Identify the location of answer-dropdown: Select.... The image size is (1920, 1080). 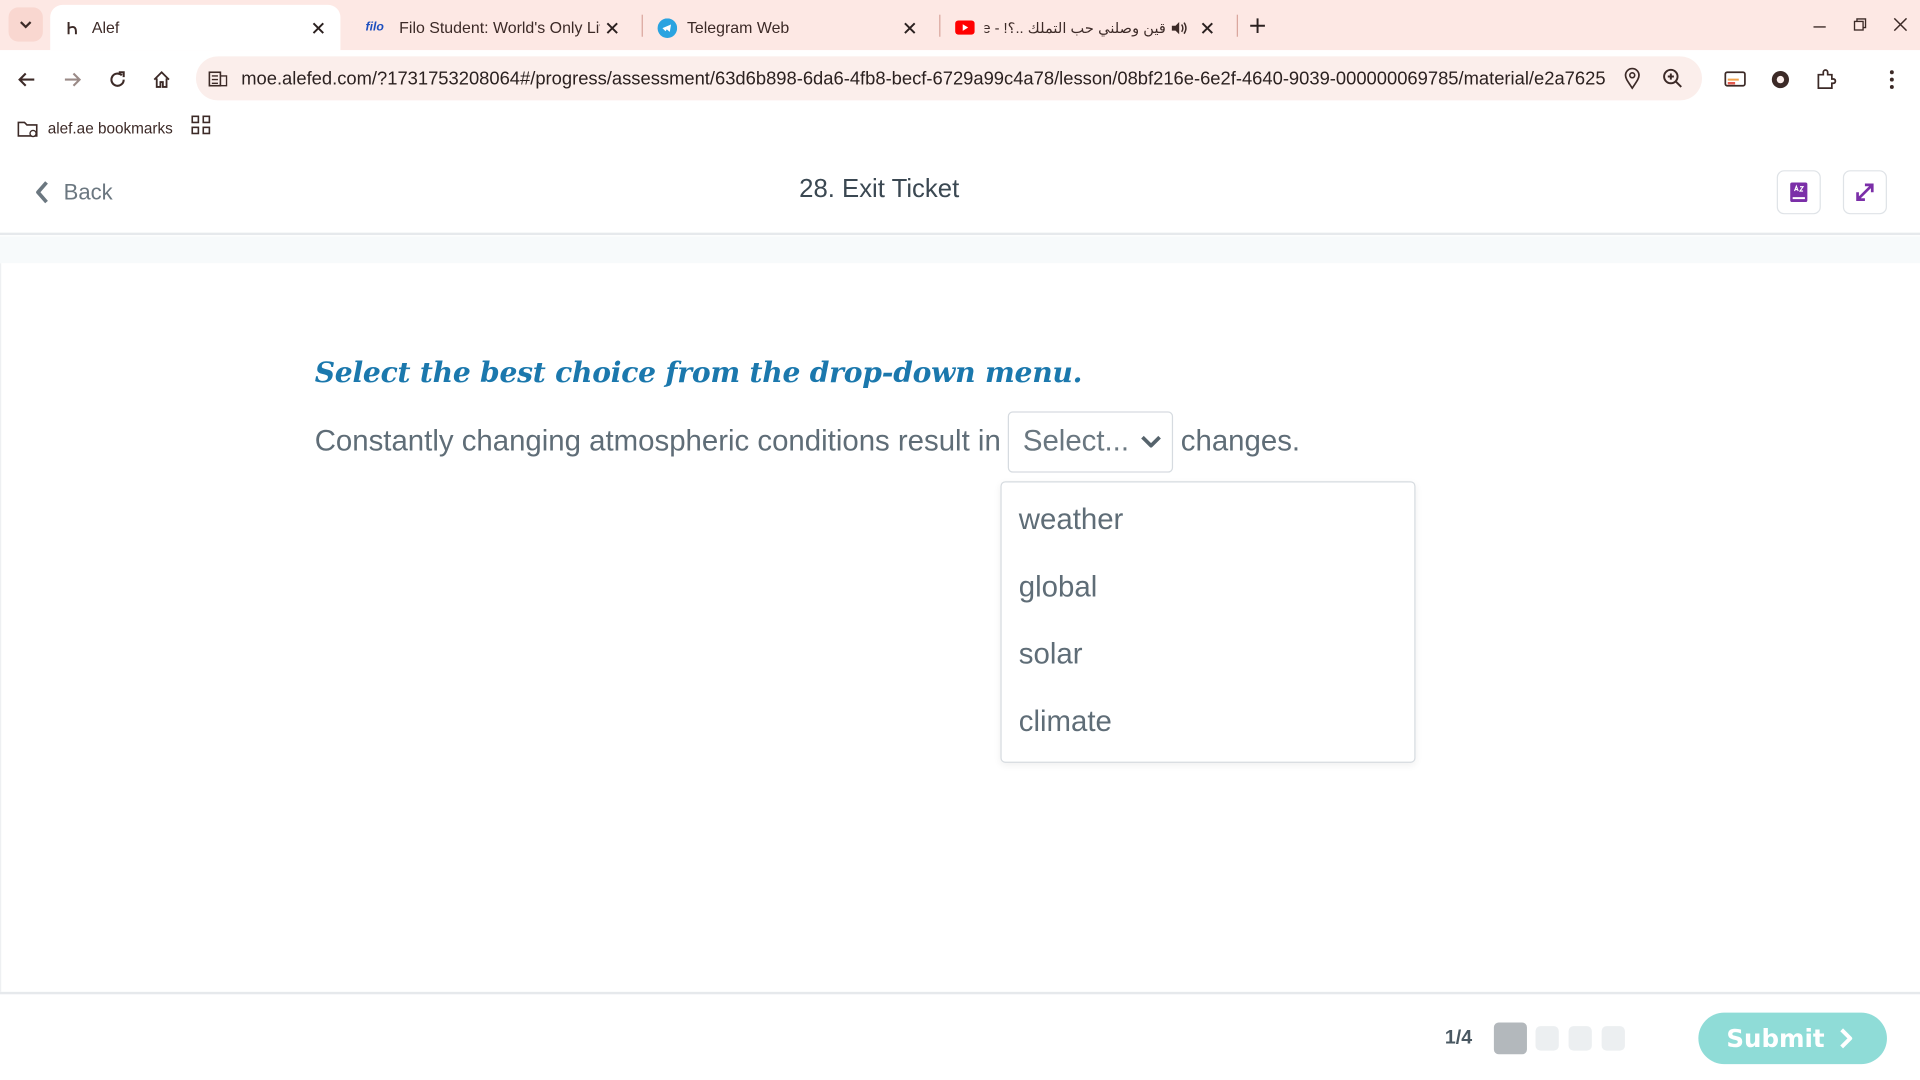
(1091, 442).